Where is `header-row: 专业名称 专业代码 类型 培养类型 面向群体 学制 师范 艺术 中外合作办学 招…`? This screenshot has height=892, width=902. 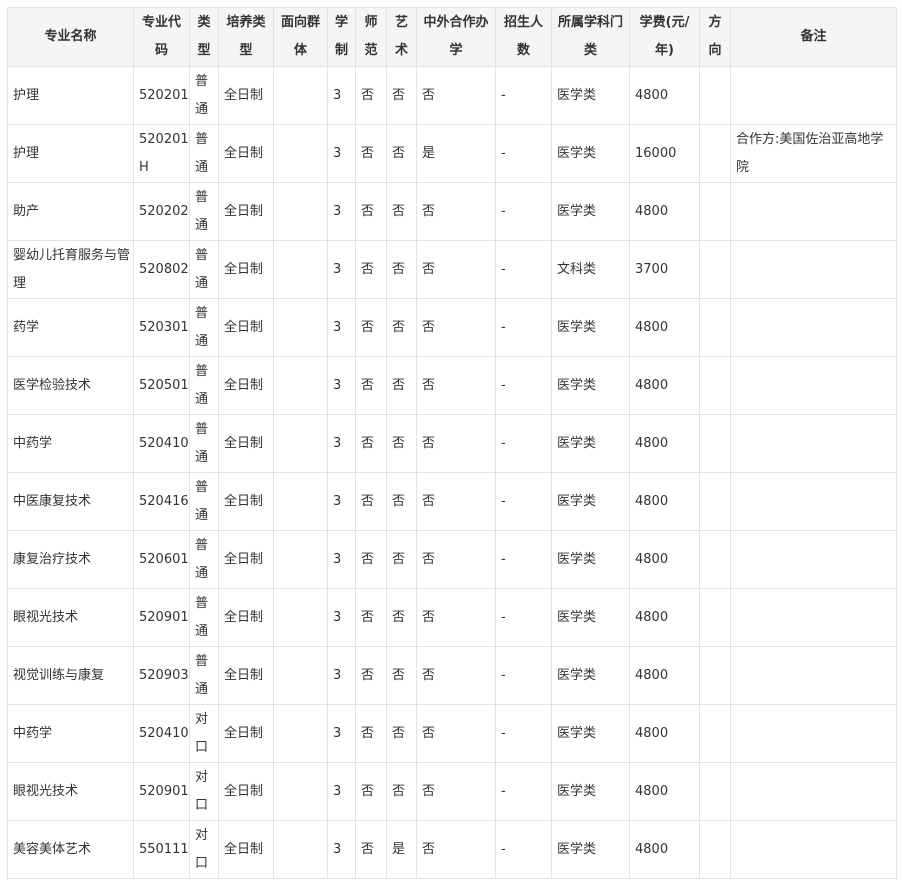 header-row: 专业名称 专业代码 类型 培养类型 面向群体 学制 师范 艺术 中外合作办学 招… is located at coordinates (452, 37).